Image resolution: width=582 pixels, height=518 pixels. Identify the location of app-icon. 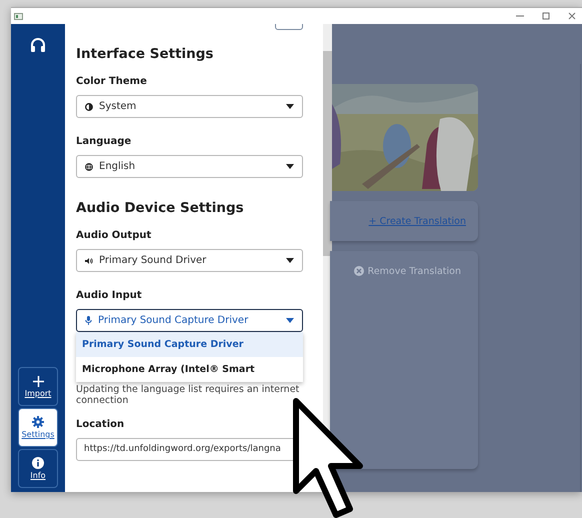
(18, 16).